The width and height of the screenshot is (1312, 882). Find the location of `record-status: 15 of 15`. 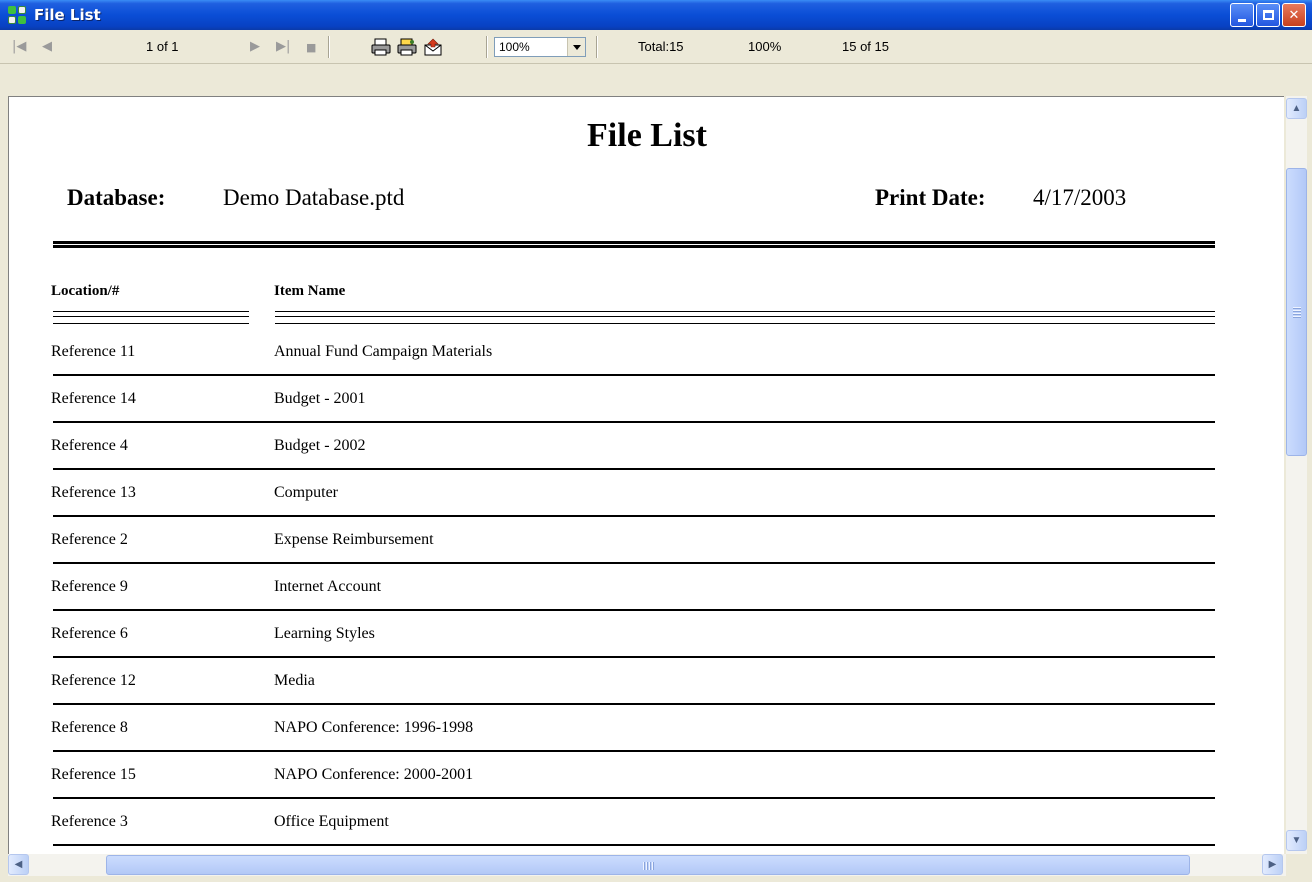

record-status: 15 of 15 is located at coordinates (865, 46).